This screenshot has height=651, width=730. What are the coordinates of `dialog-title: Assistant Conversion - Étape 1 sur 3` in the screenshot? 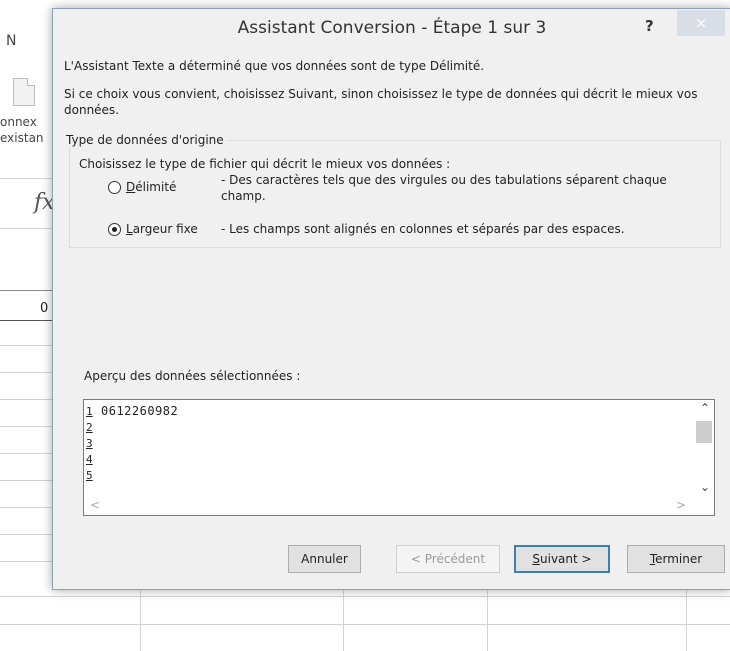 It's located at (392, 28).